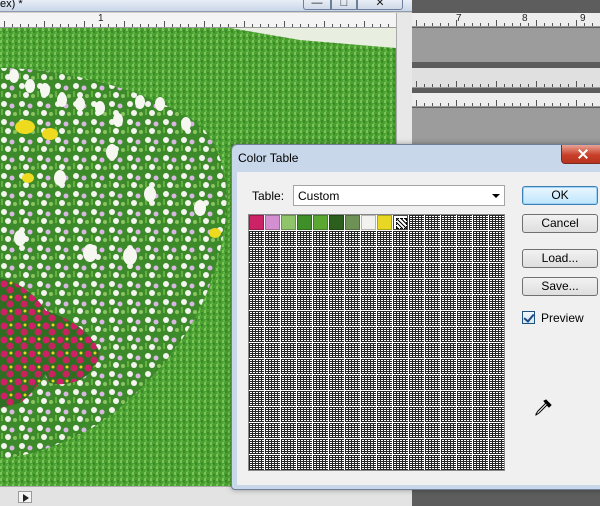 This screenshot has width=600, height=506. Describe the element at coordinates (317, 5) in the screenshot. I see `minimize-button: —` at that location.